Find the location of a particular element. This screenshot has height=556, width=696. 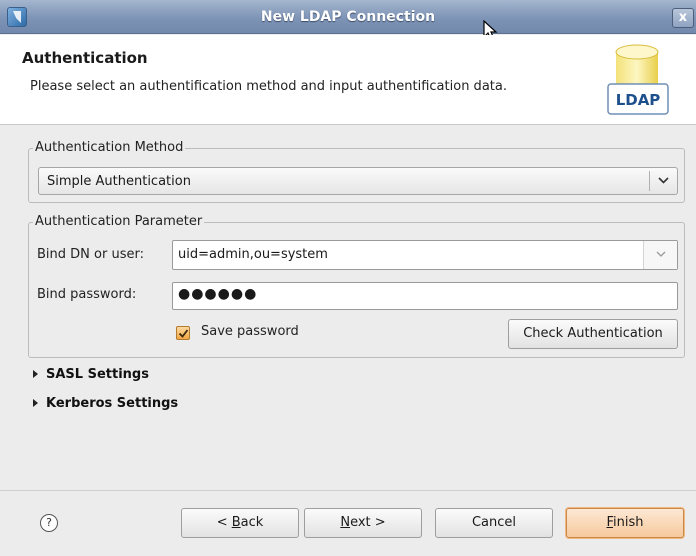

bind-dn-label: Bind DN or user: is located at coordinates (90, 254).